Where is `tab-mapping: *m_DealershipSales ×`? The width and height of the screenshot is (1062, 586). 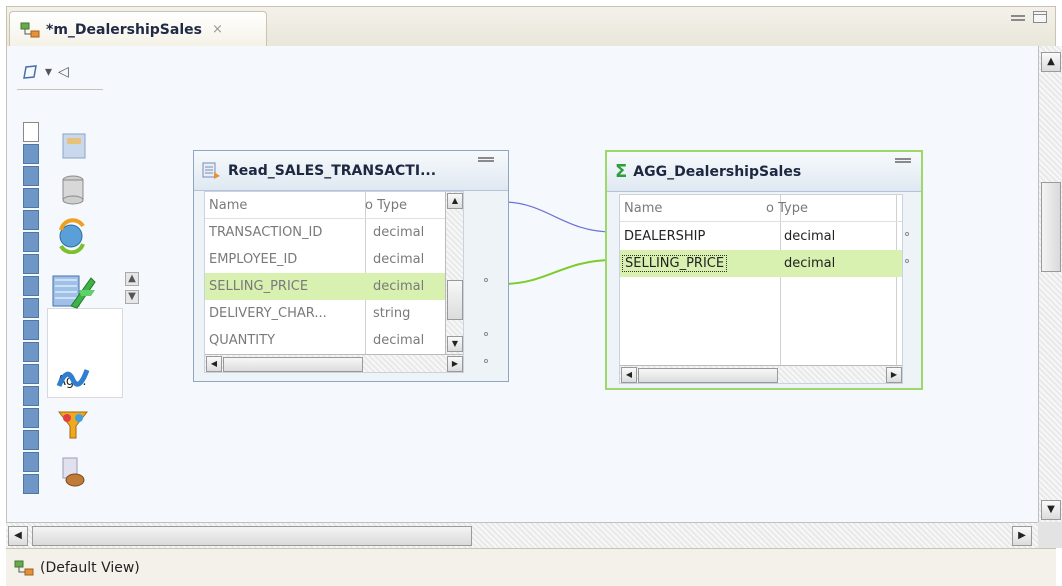 tab-mapping: *m_DealershipSales × is located at coordinates (138, 29).